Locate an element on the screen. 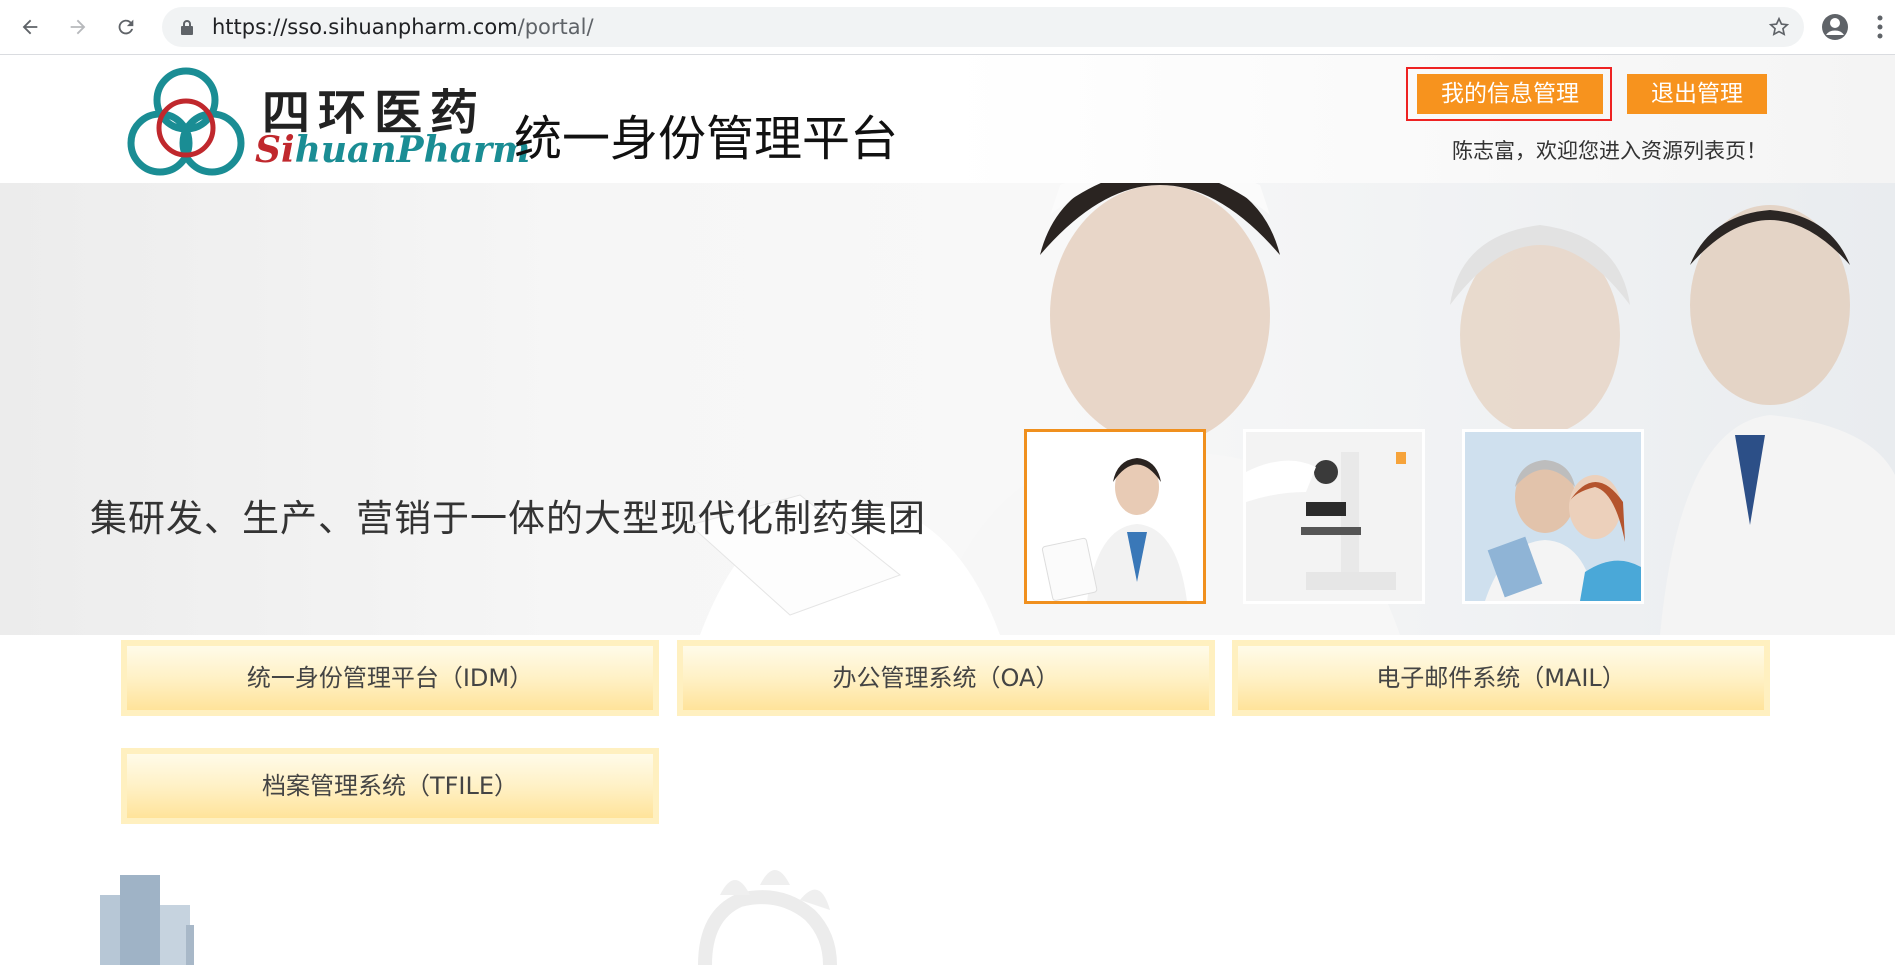 The image size is (1895, 965). system-button-idm: 统一身份管理平台（IDM） is located at coordinates (390, 678).